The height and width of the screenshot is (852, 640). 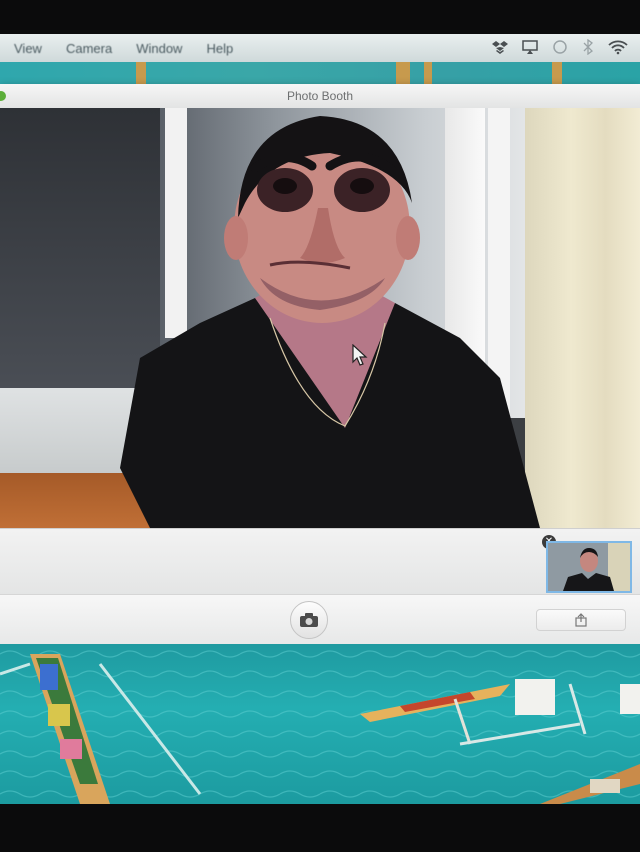 What do you see at coordinates (219, 48) in the screenshot?
I see `menu-help: Help` at bounding box center [219, 48].